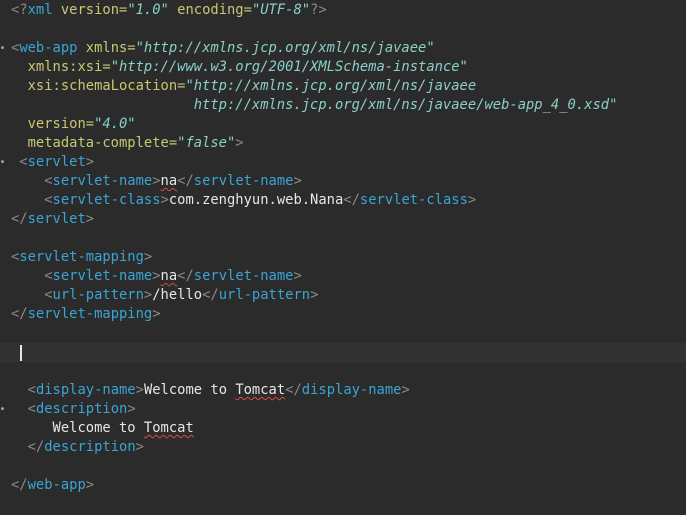  I want to click on code-token: <?, so click(19, 10).